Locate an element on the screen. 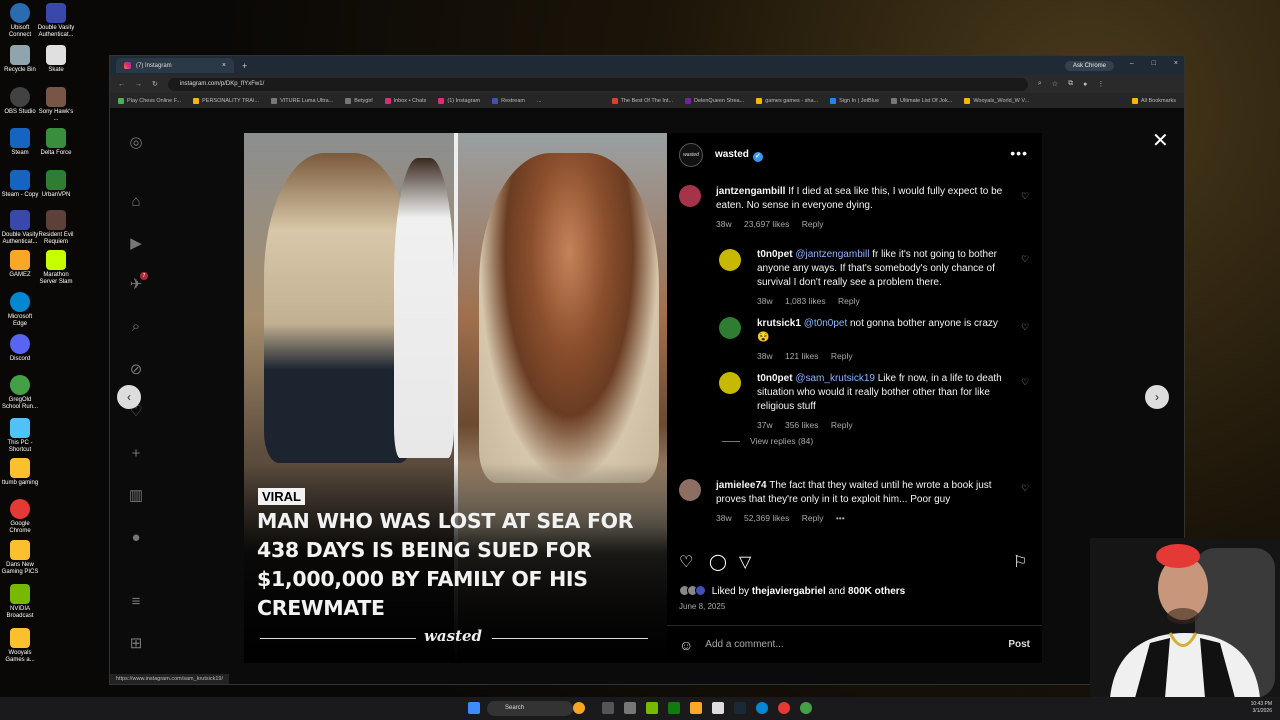 This screenshot has height=720, width=1280. also-from-meta-icon: ⊞ is located at coordinates (136, 644).